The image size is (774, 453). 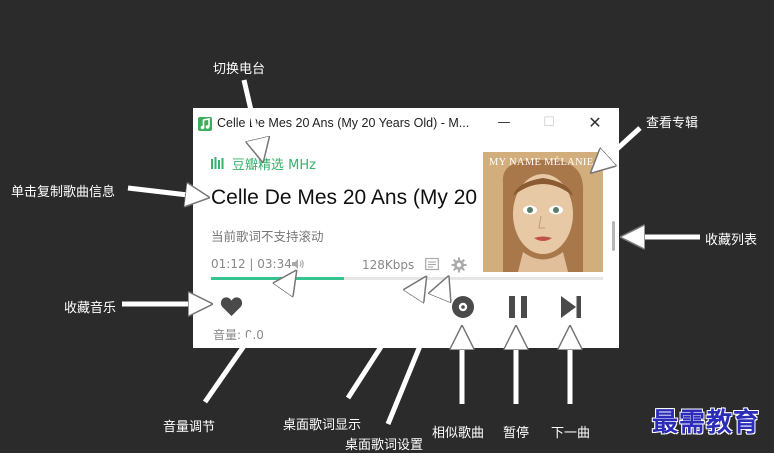 I want to click on annotation-next-song: 下一曲, so click(x=571, y=433).